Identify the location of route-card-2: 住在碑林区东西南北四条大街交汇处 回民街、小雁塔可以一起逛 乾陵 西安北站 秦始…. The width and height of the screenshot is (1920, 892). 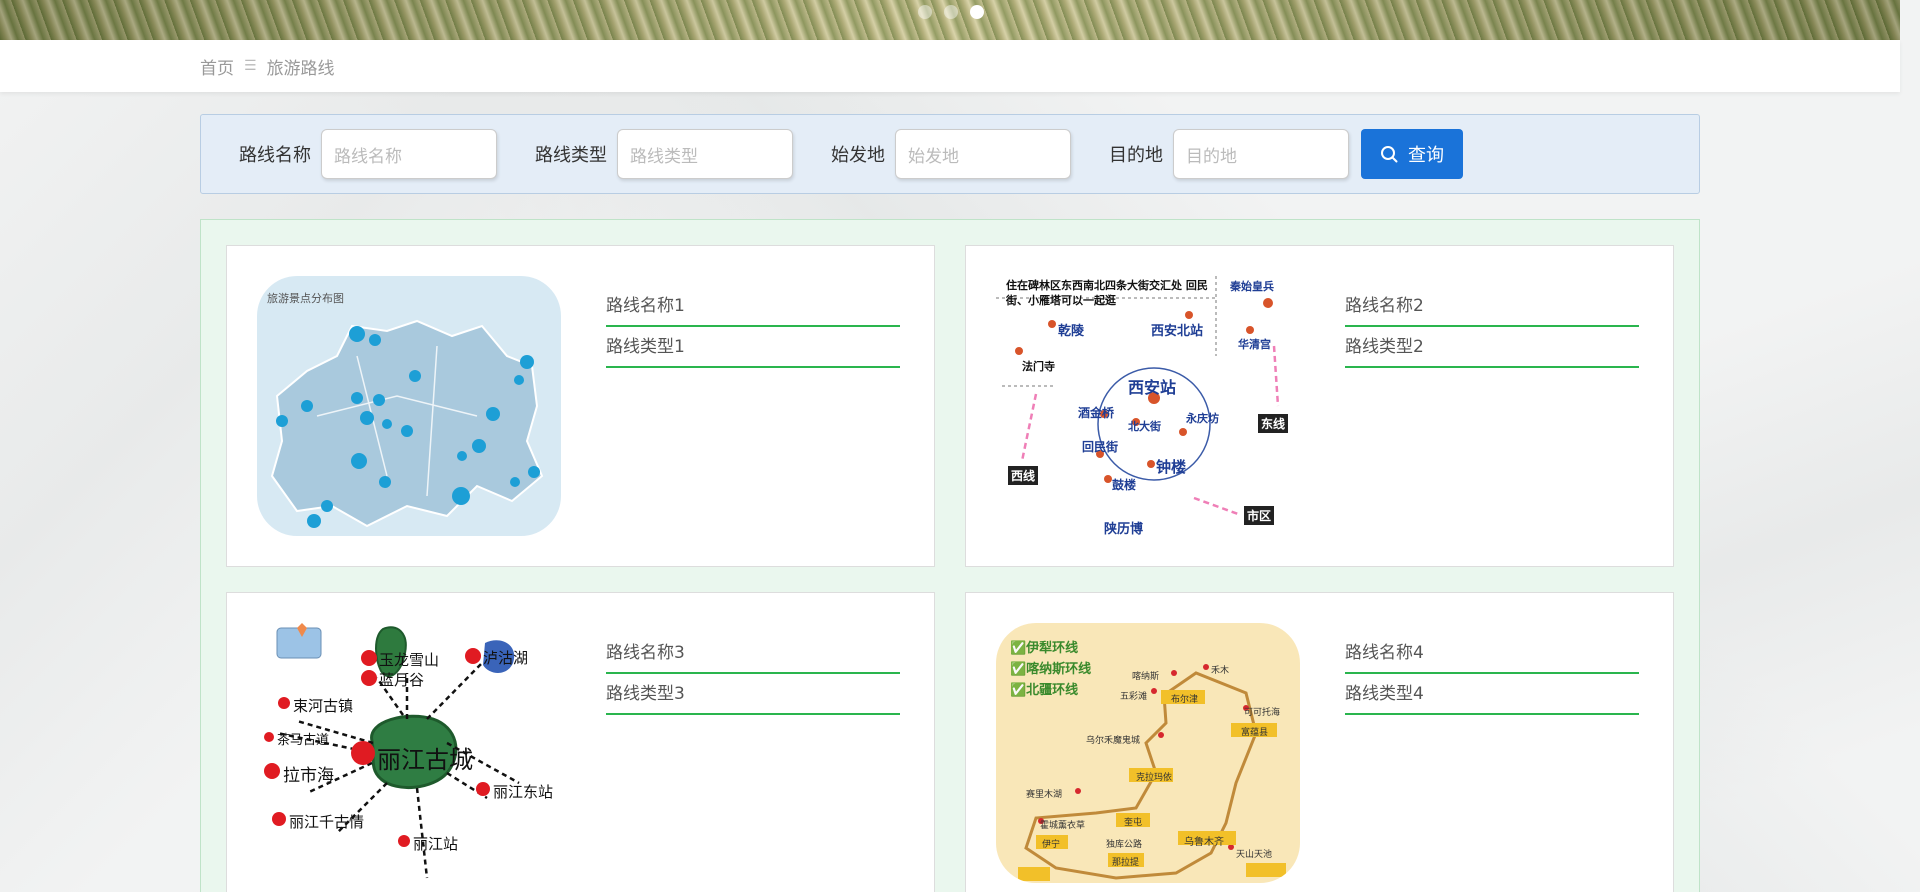
(1319, 406).